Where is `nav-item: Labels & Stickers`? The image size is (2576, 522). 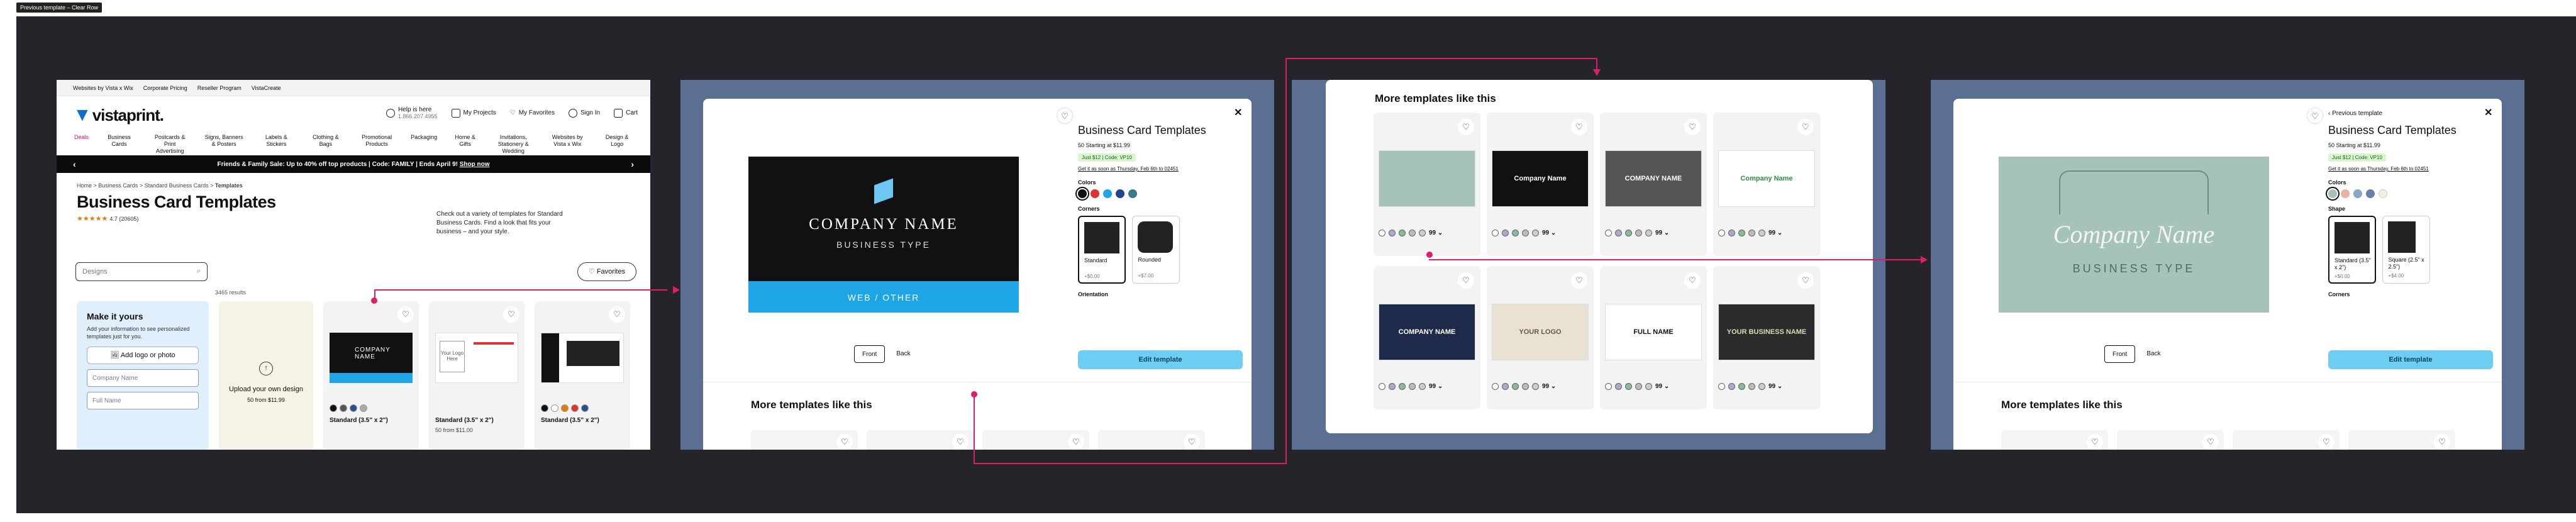 nav-item: Labels & Stickers is located at coordinates (276, 141).